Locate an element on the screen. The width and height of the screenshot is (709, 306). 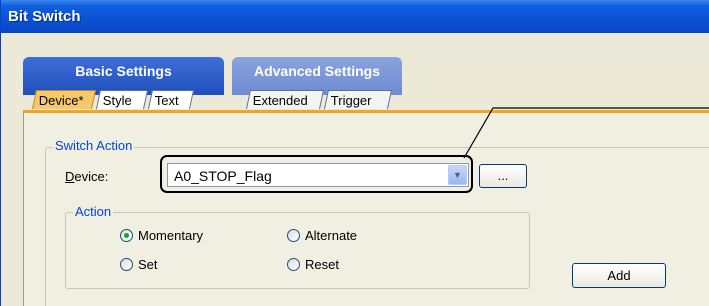
radio-momentary-label: Momentary is located at coordinates (171, 235).